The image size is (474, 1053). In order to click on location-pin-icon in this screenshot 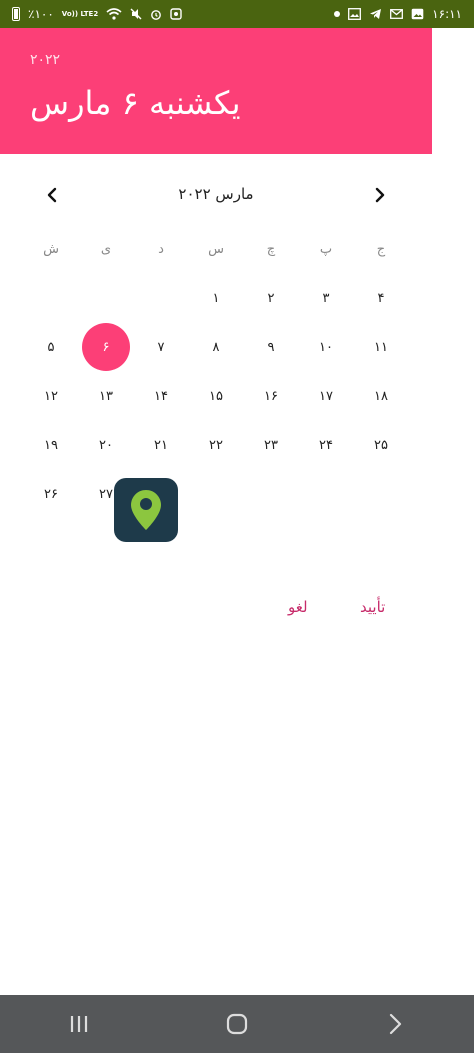, I will do `click(146, 510)`.